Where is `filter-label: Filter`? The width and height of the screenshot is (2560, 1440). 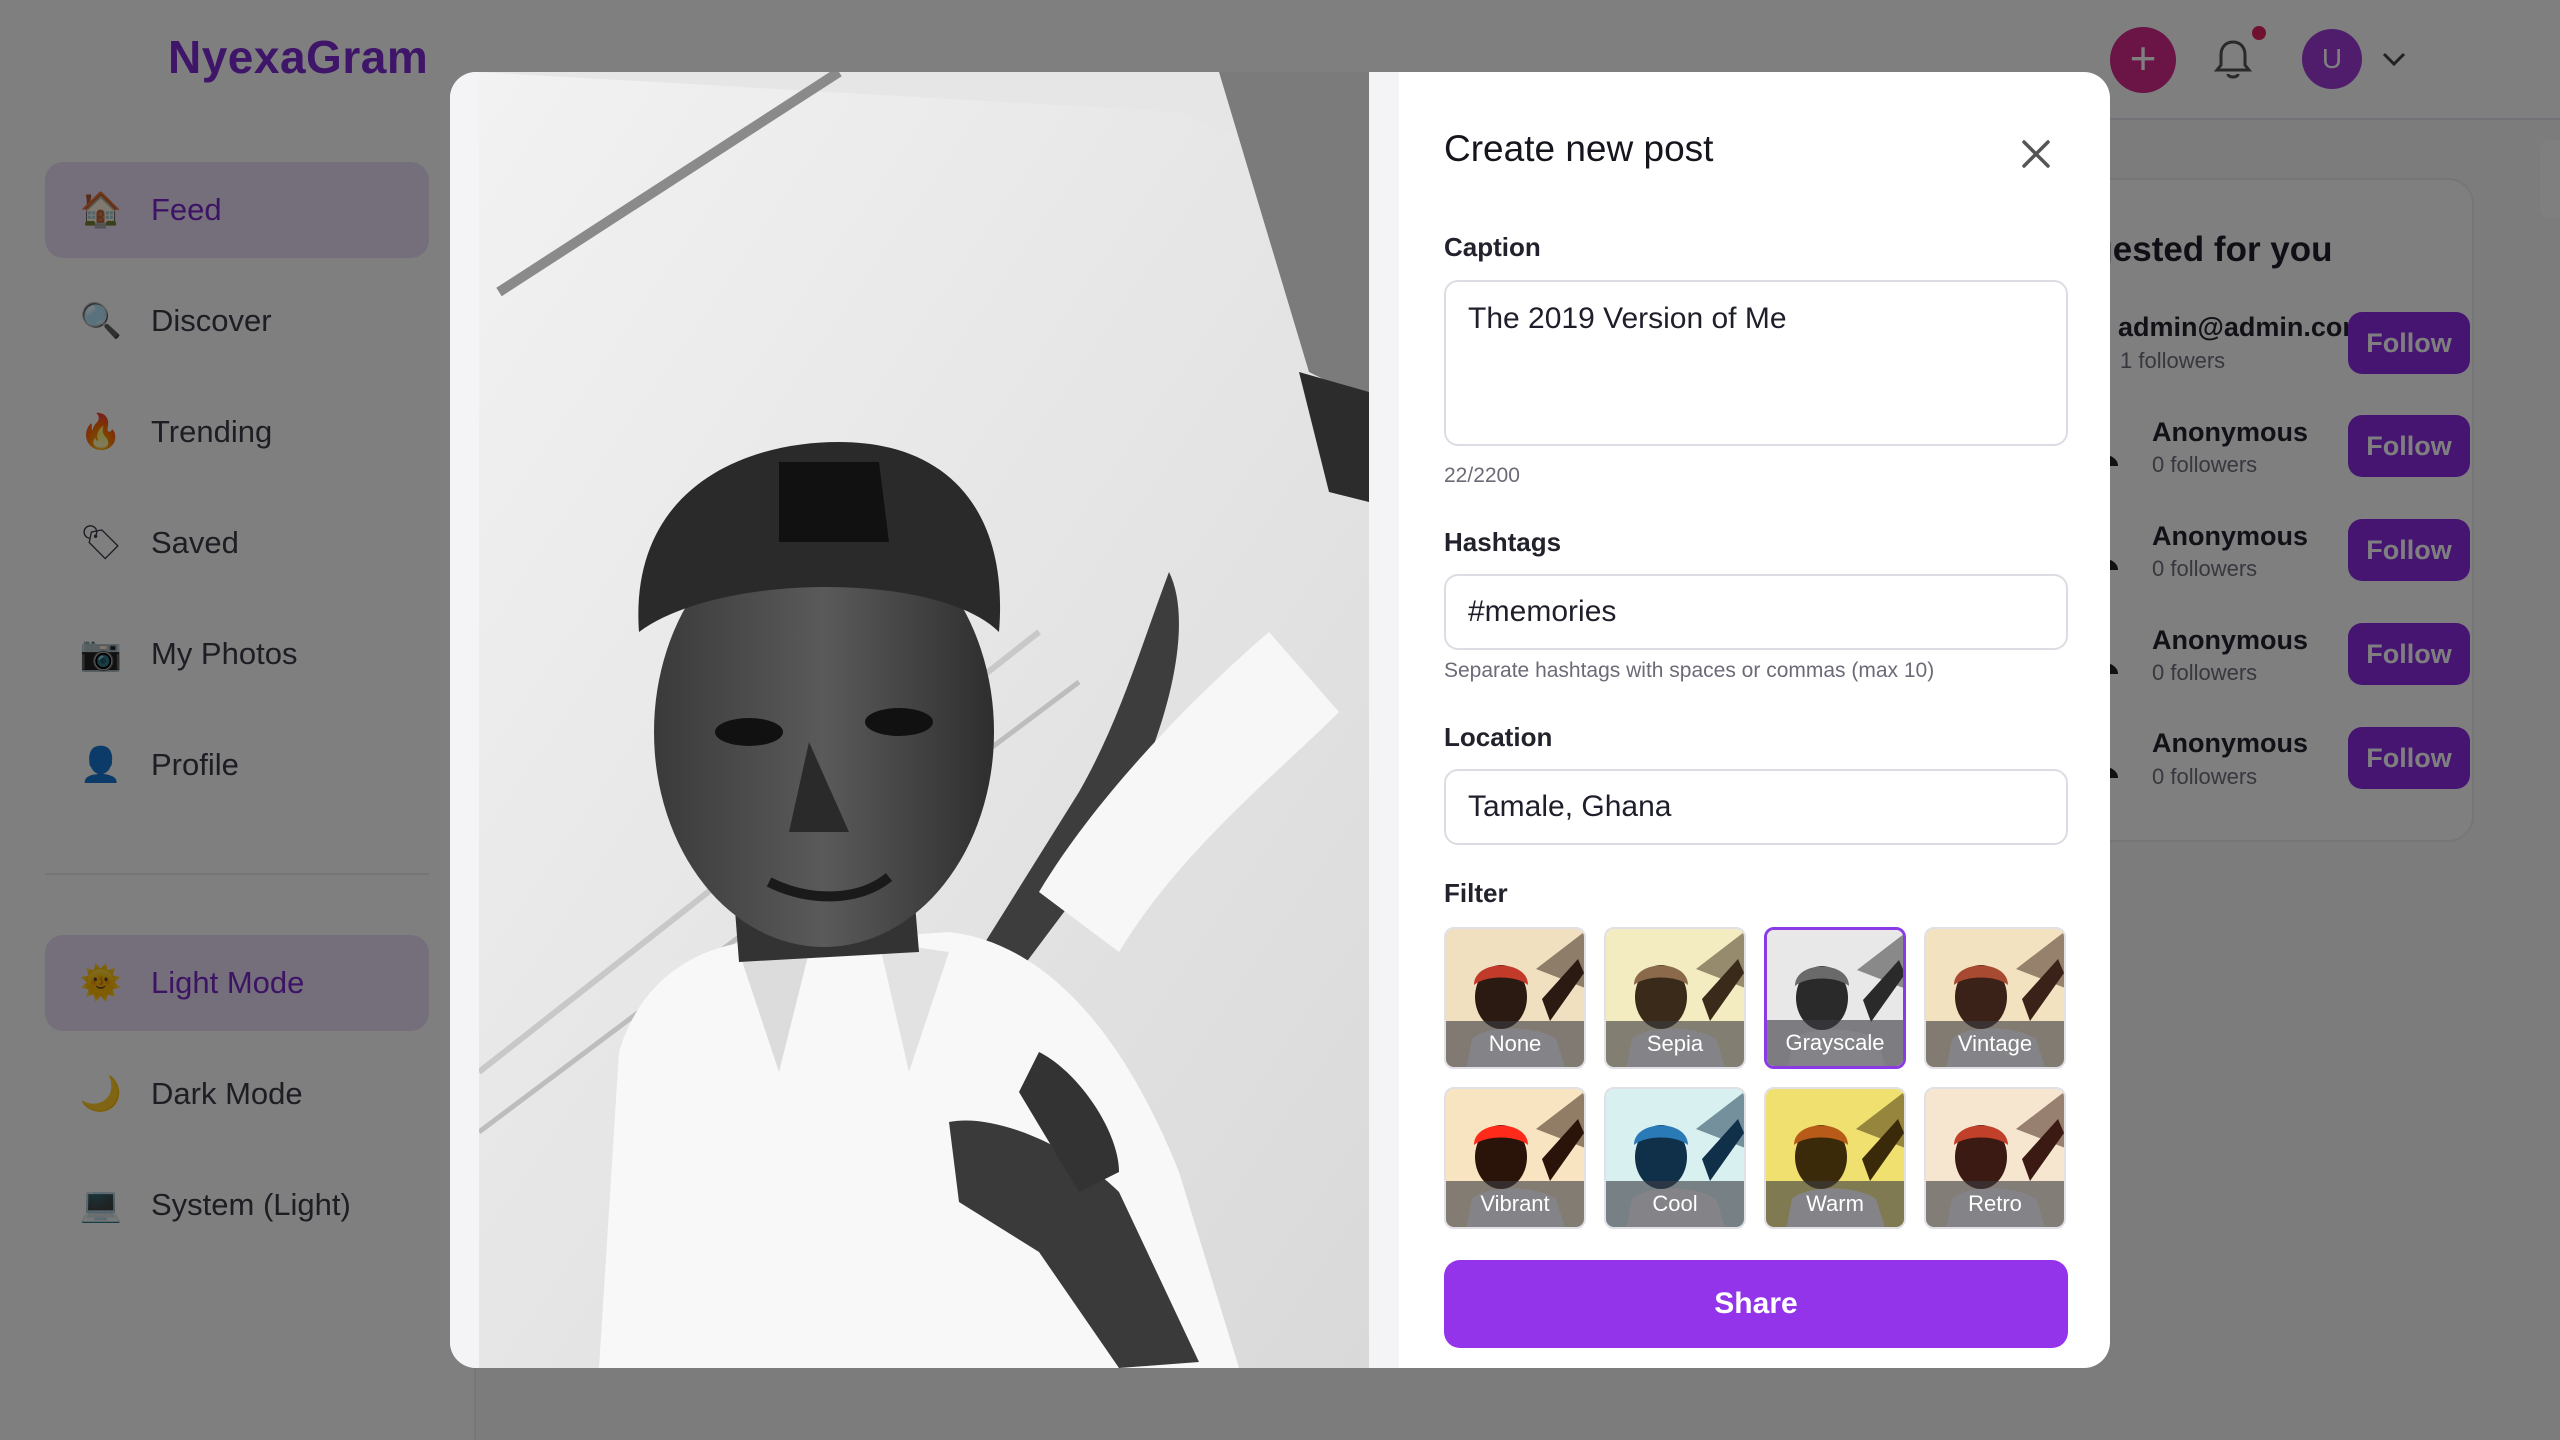
filter-label: Filter is located at coordinates (1476, 893).